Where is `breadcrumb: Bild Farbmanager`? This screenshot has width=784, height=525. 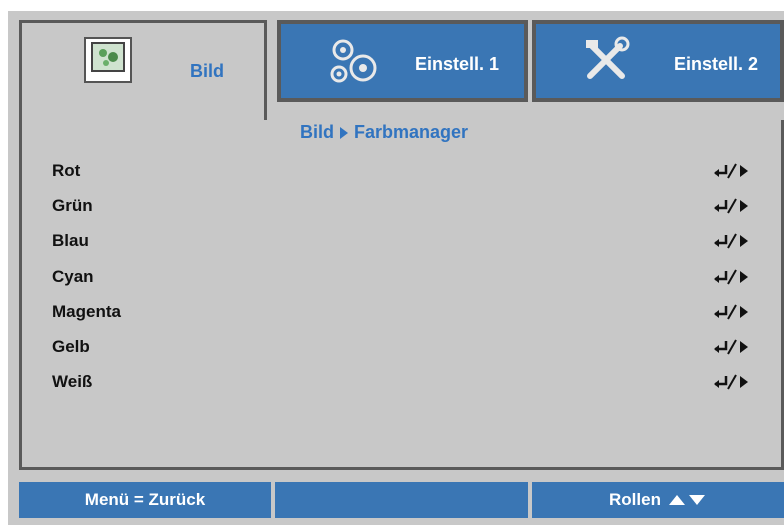 breadcrumb: Bild Farbmanager is located at coordinates (384, 132).